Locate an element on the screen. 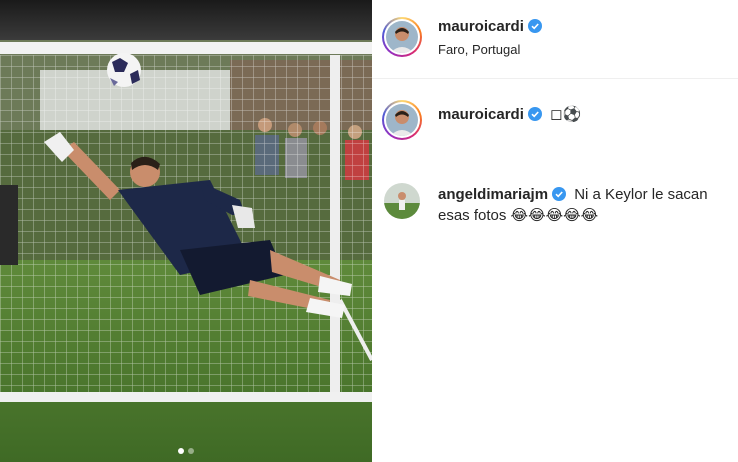  story-ring-avatar is located at coordinates (402, 37).